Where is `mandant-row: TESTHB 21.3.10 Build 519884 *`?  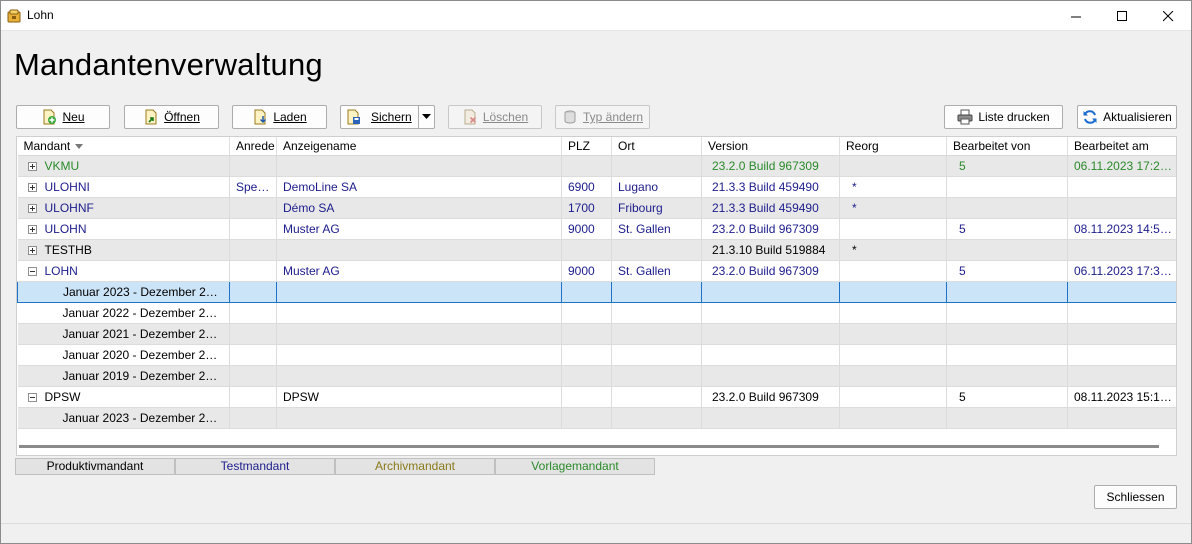
mandant-row: TESTHB 21.3.10 Build 519884 * is located at coordinates (596, 250).